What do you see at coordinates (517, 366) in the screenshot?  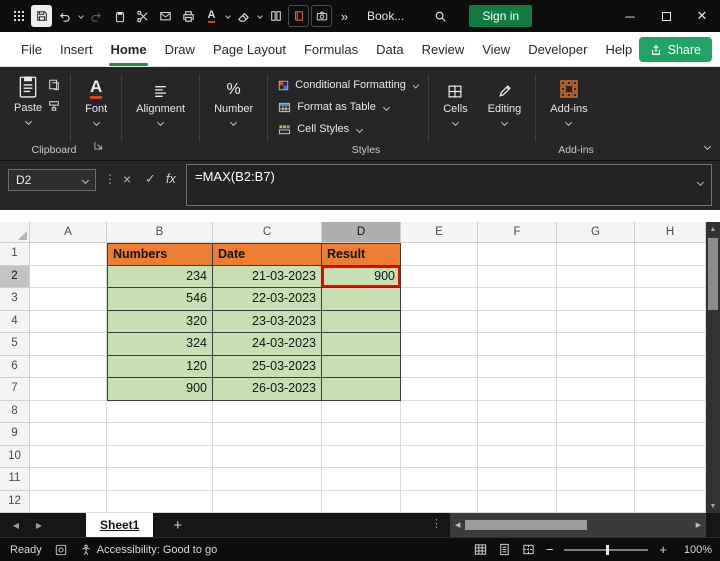 I see `cell-F6` at bounding box center [517, 366].